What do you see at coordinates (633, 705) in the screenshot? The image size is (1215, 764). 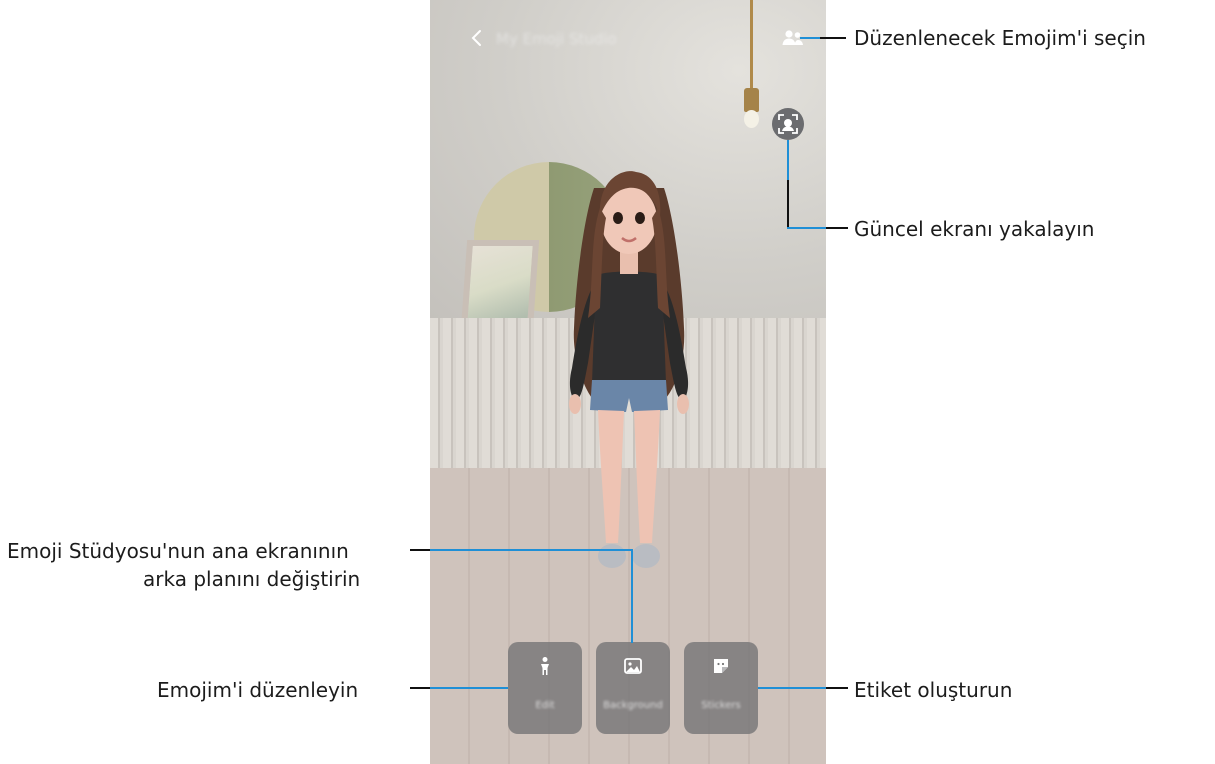 I see `background-label: Background` at bounding box center [633, 705].